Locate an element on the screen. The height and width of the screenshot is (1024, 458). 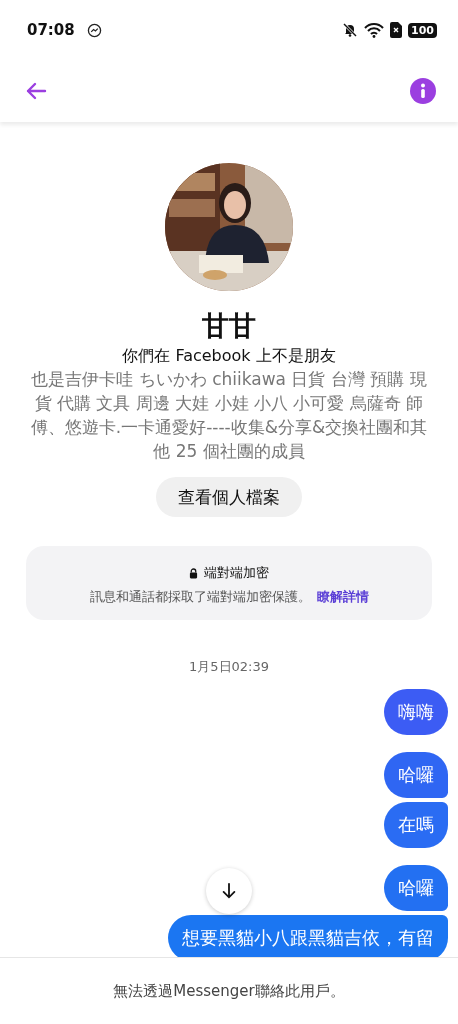
battery-level: 100 is located at coordinates (422, 30).